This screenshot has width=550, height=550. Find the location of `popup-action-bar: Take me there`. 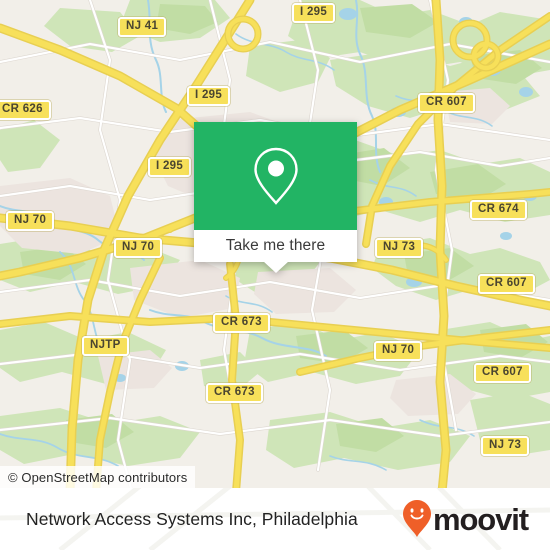

popup-action-bar: Take me there is located at coordinates (275, 251).